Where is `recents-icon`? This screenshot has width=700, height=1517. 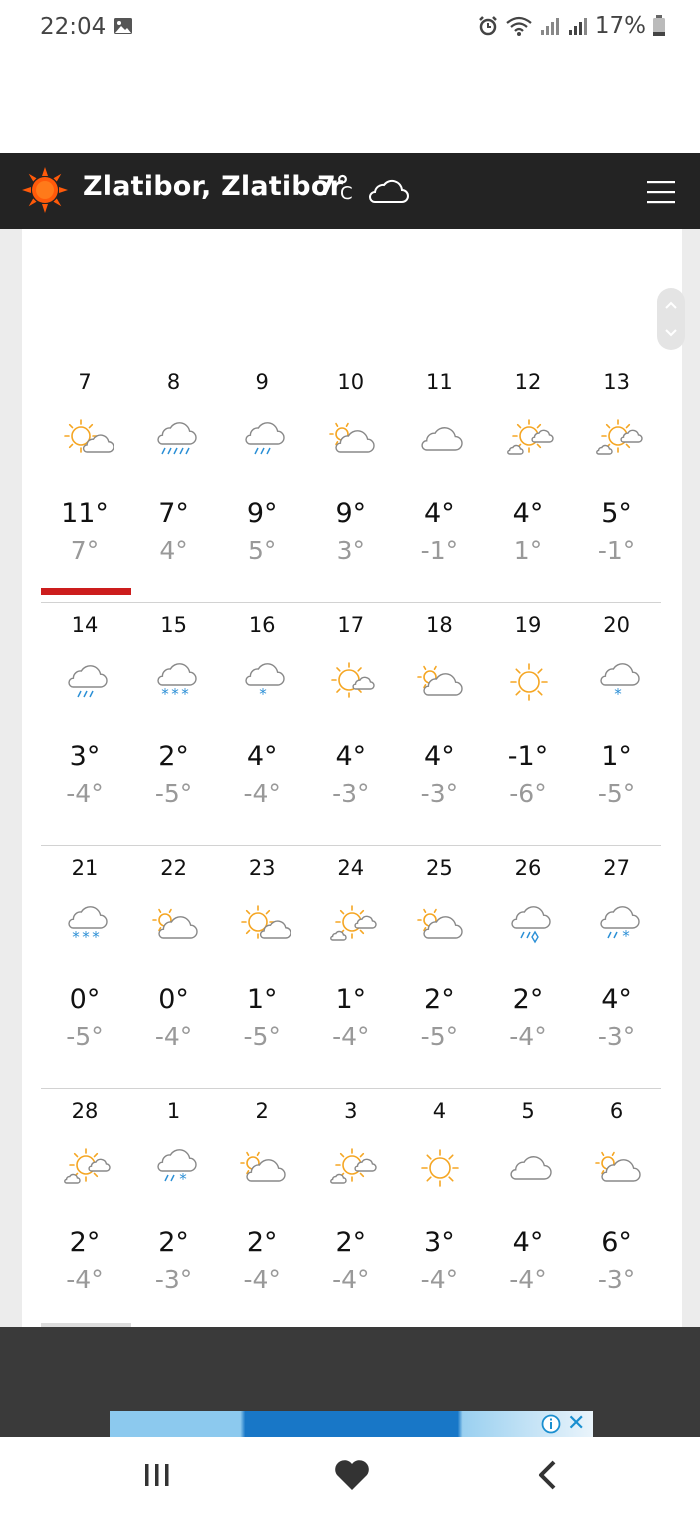
recents-icon is located at coordinates (157, 1475).